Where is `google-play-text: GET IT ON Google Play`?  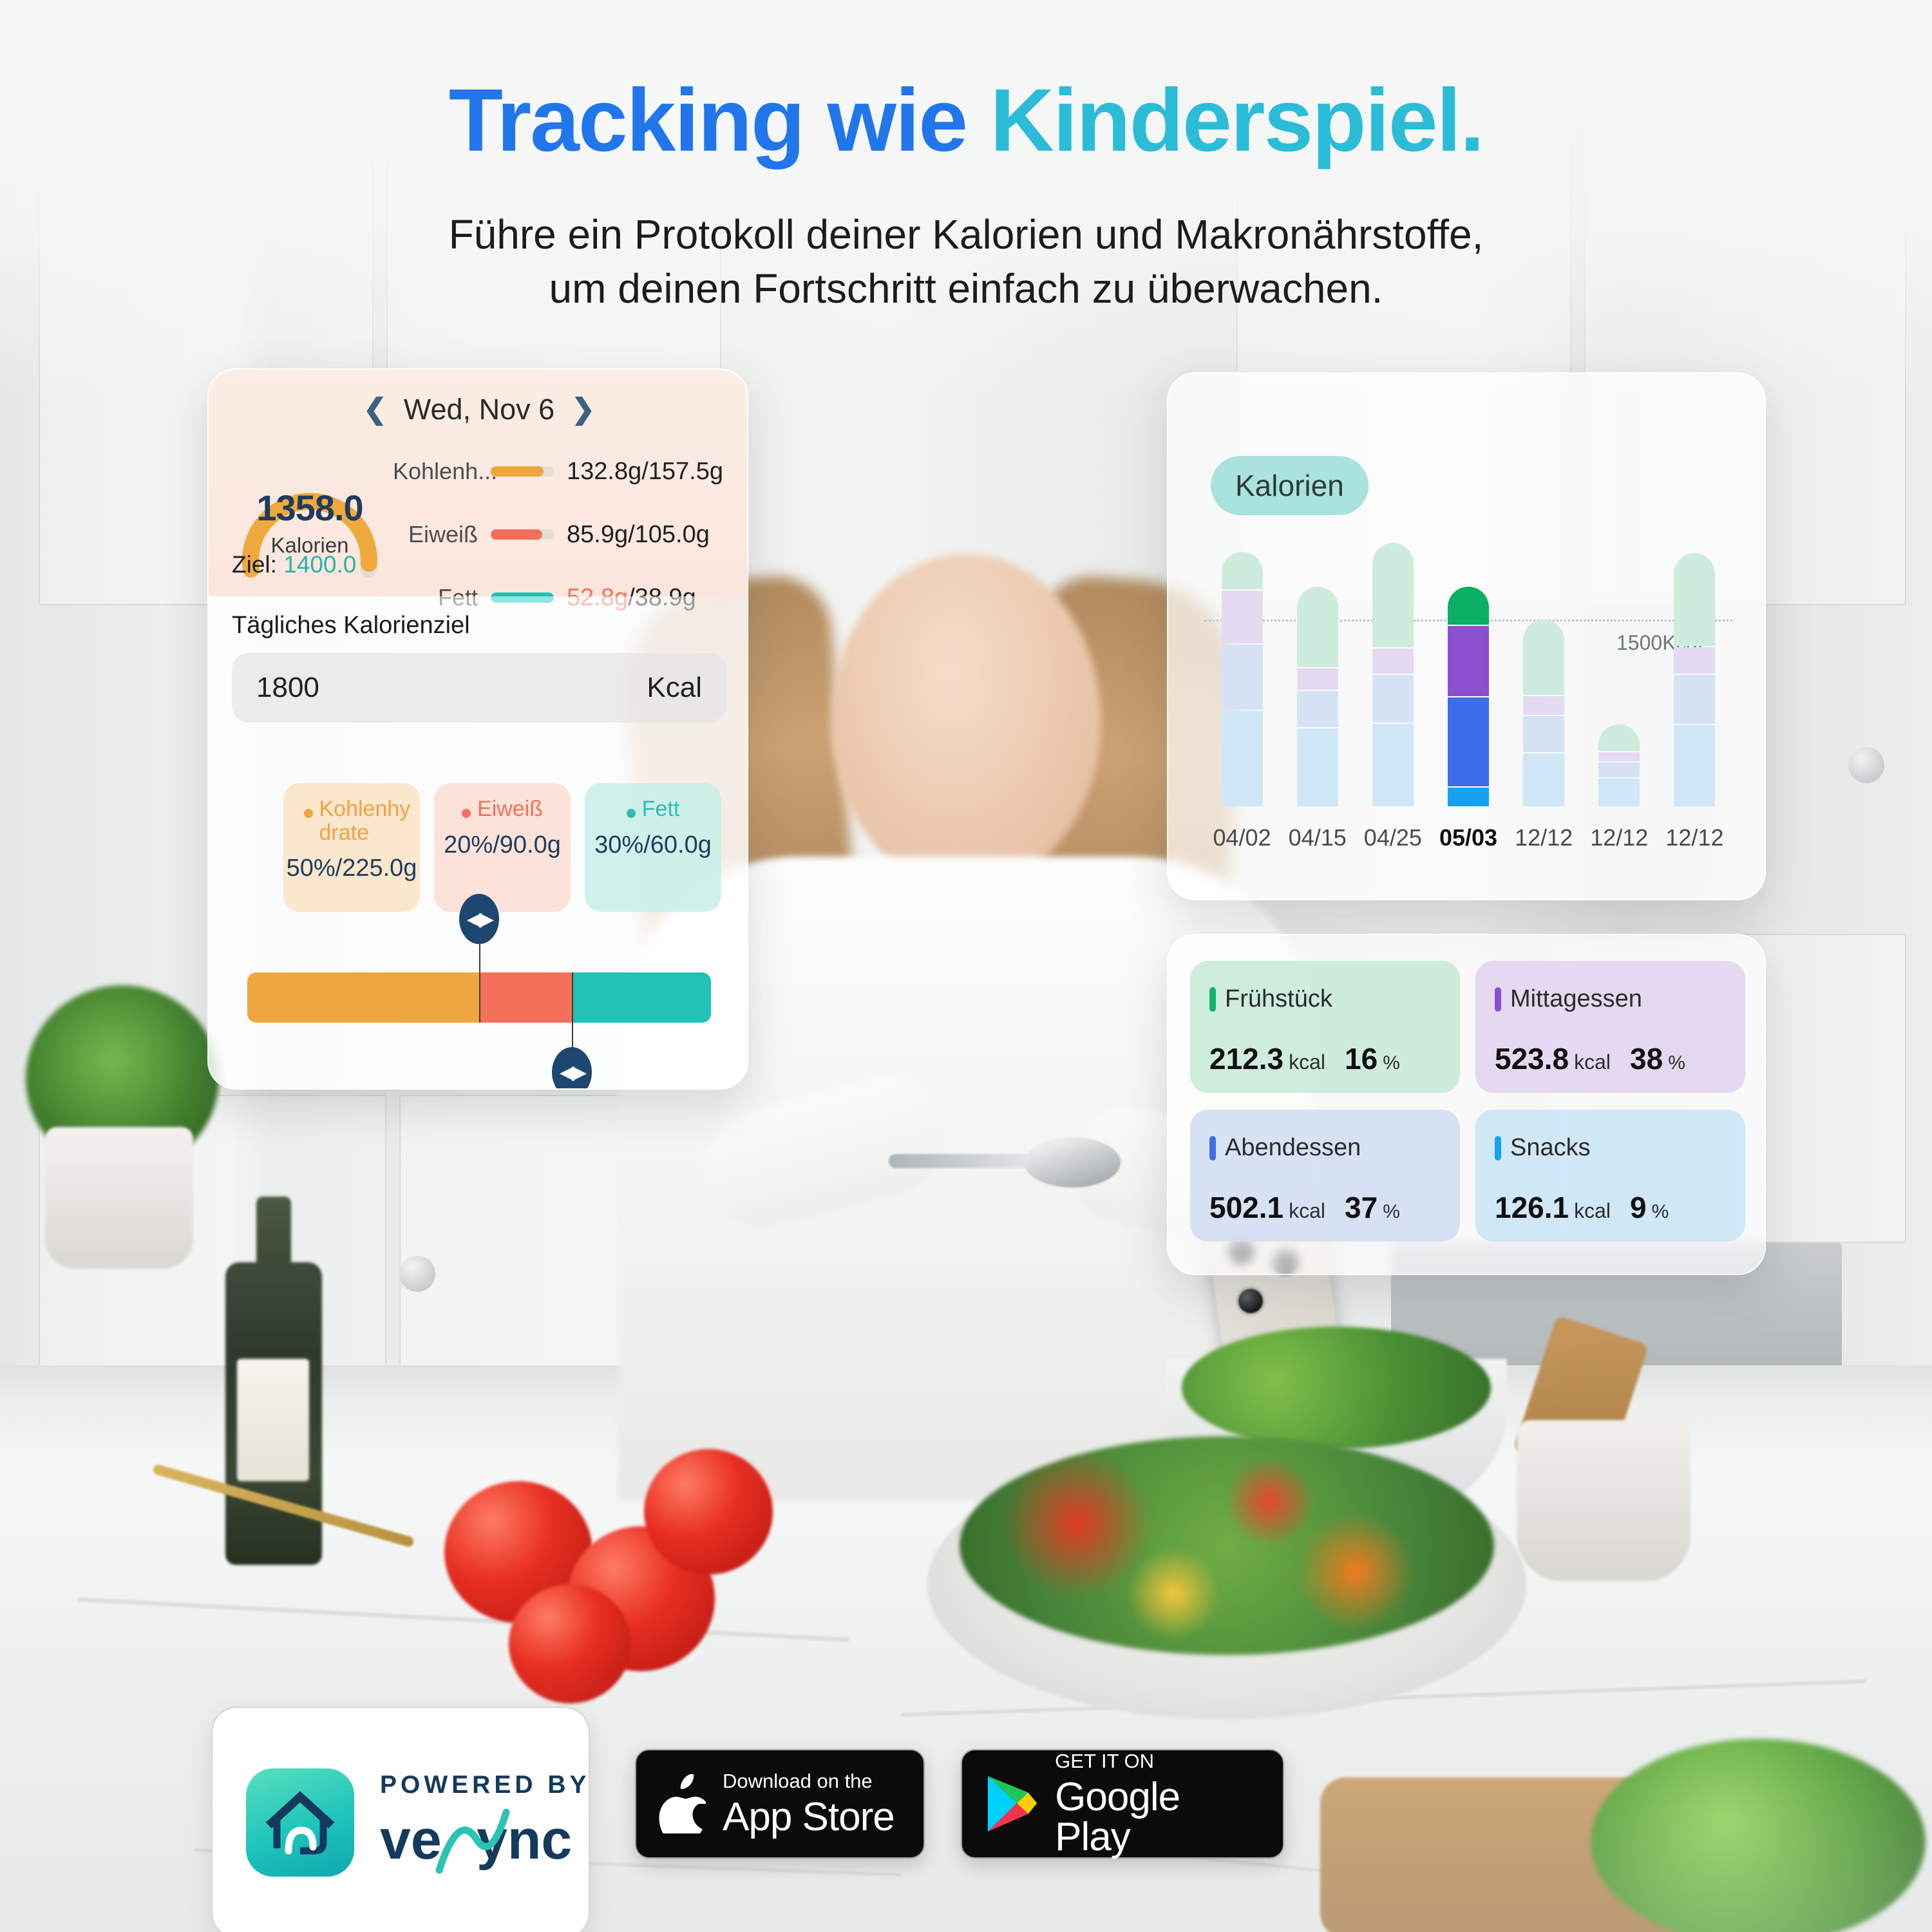 google-play-text: GET IT ON Google Play is located at coordinates (1158, 1804).